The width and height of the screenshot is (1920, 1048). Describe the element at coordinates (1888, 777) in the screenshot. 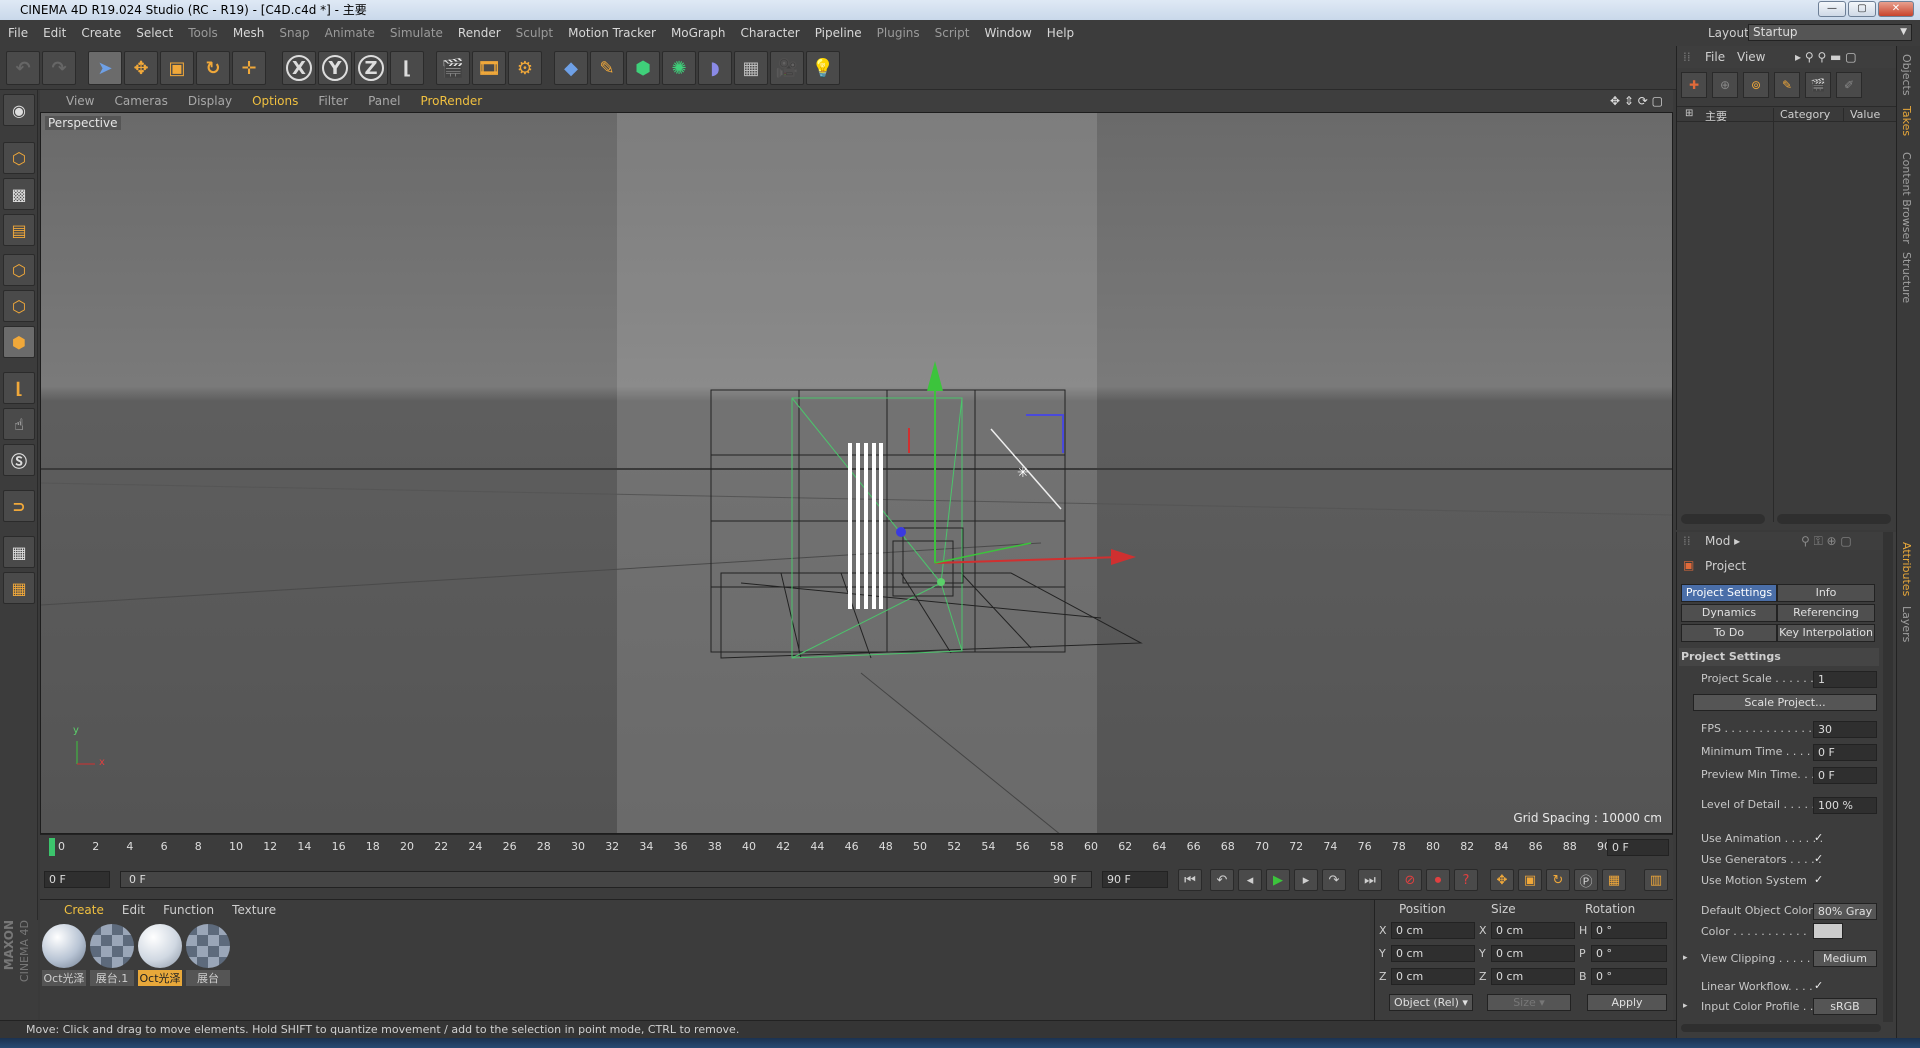

I see `vertical-scrollbar` at that location.